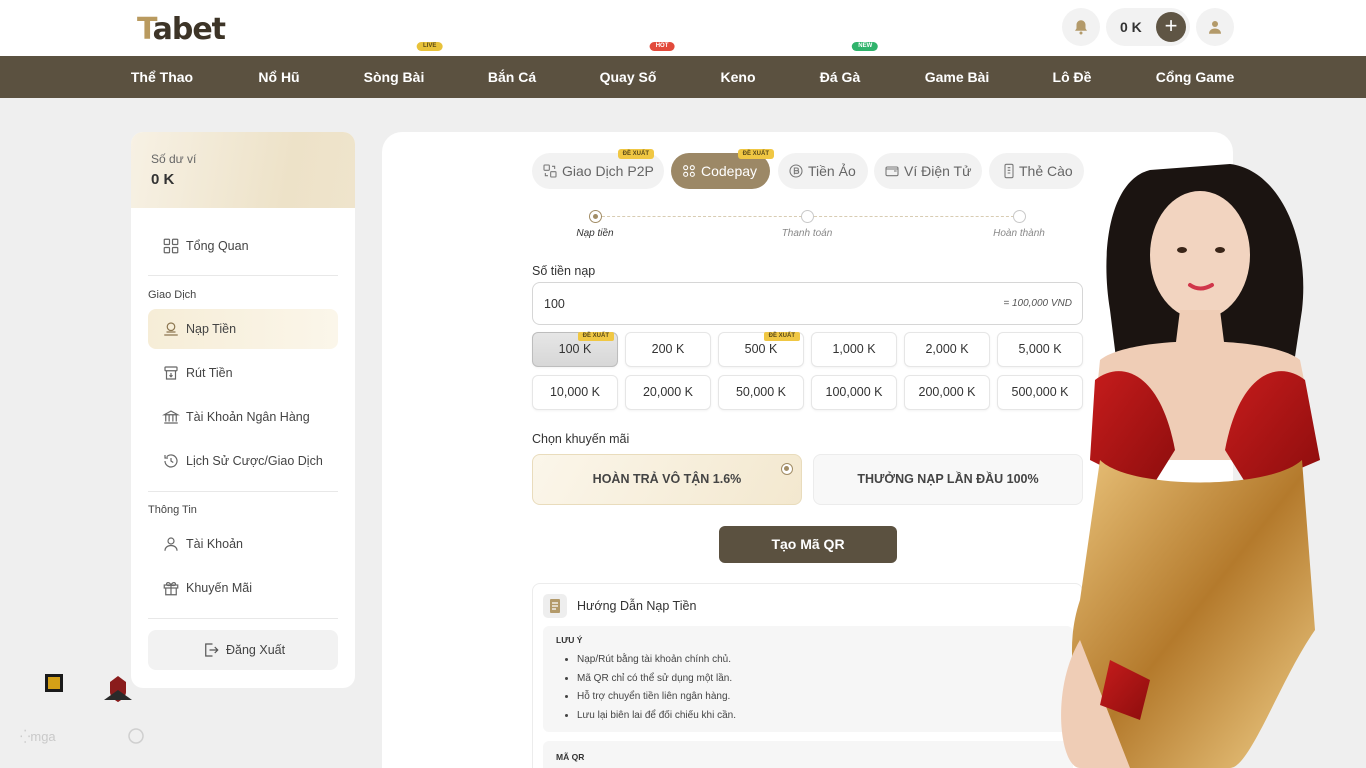 The width and height of the screenshot is (1366, 768). I want to click on phone-card-icon, so click(1009, 171).